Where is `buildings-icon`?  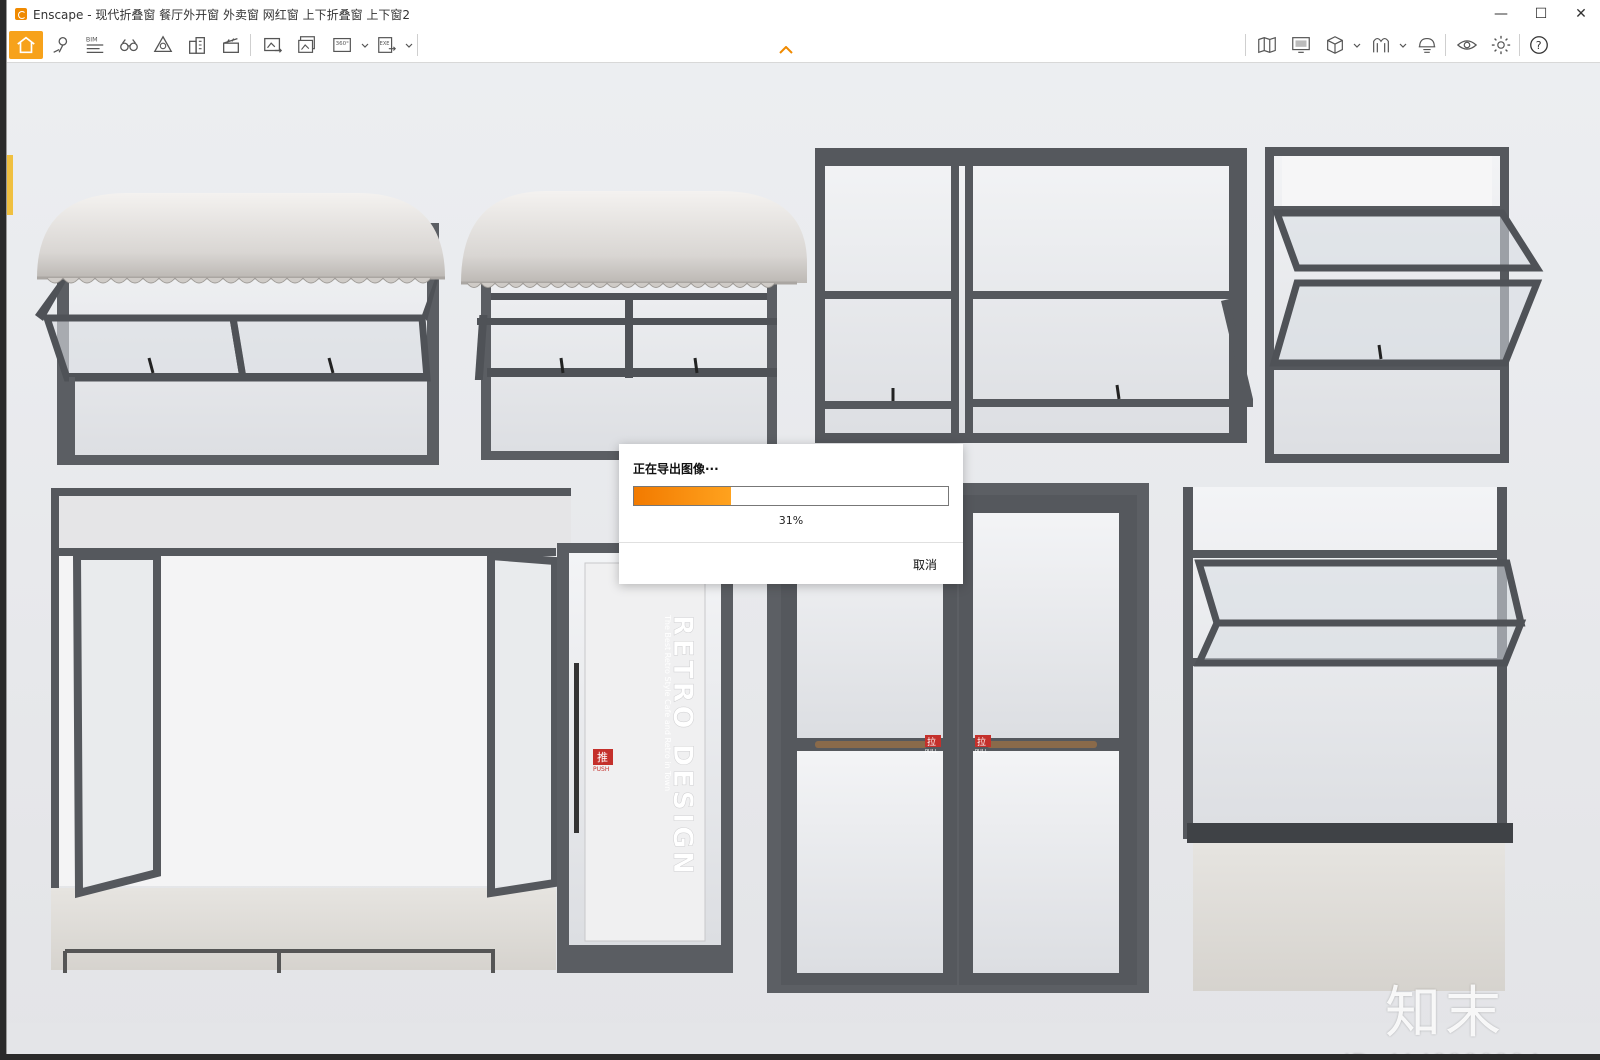 buildings-icon is located at coordinates (197, 45).